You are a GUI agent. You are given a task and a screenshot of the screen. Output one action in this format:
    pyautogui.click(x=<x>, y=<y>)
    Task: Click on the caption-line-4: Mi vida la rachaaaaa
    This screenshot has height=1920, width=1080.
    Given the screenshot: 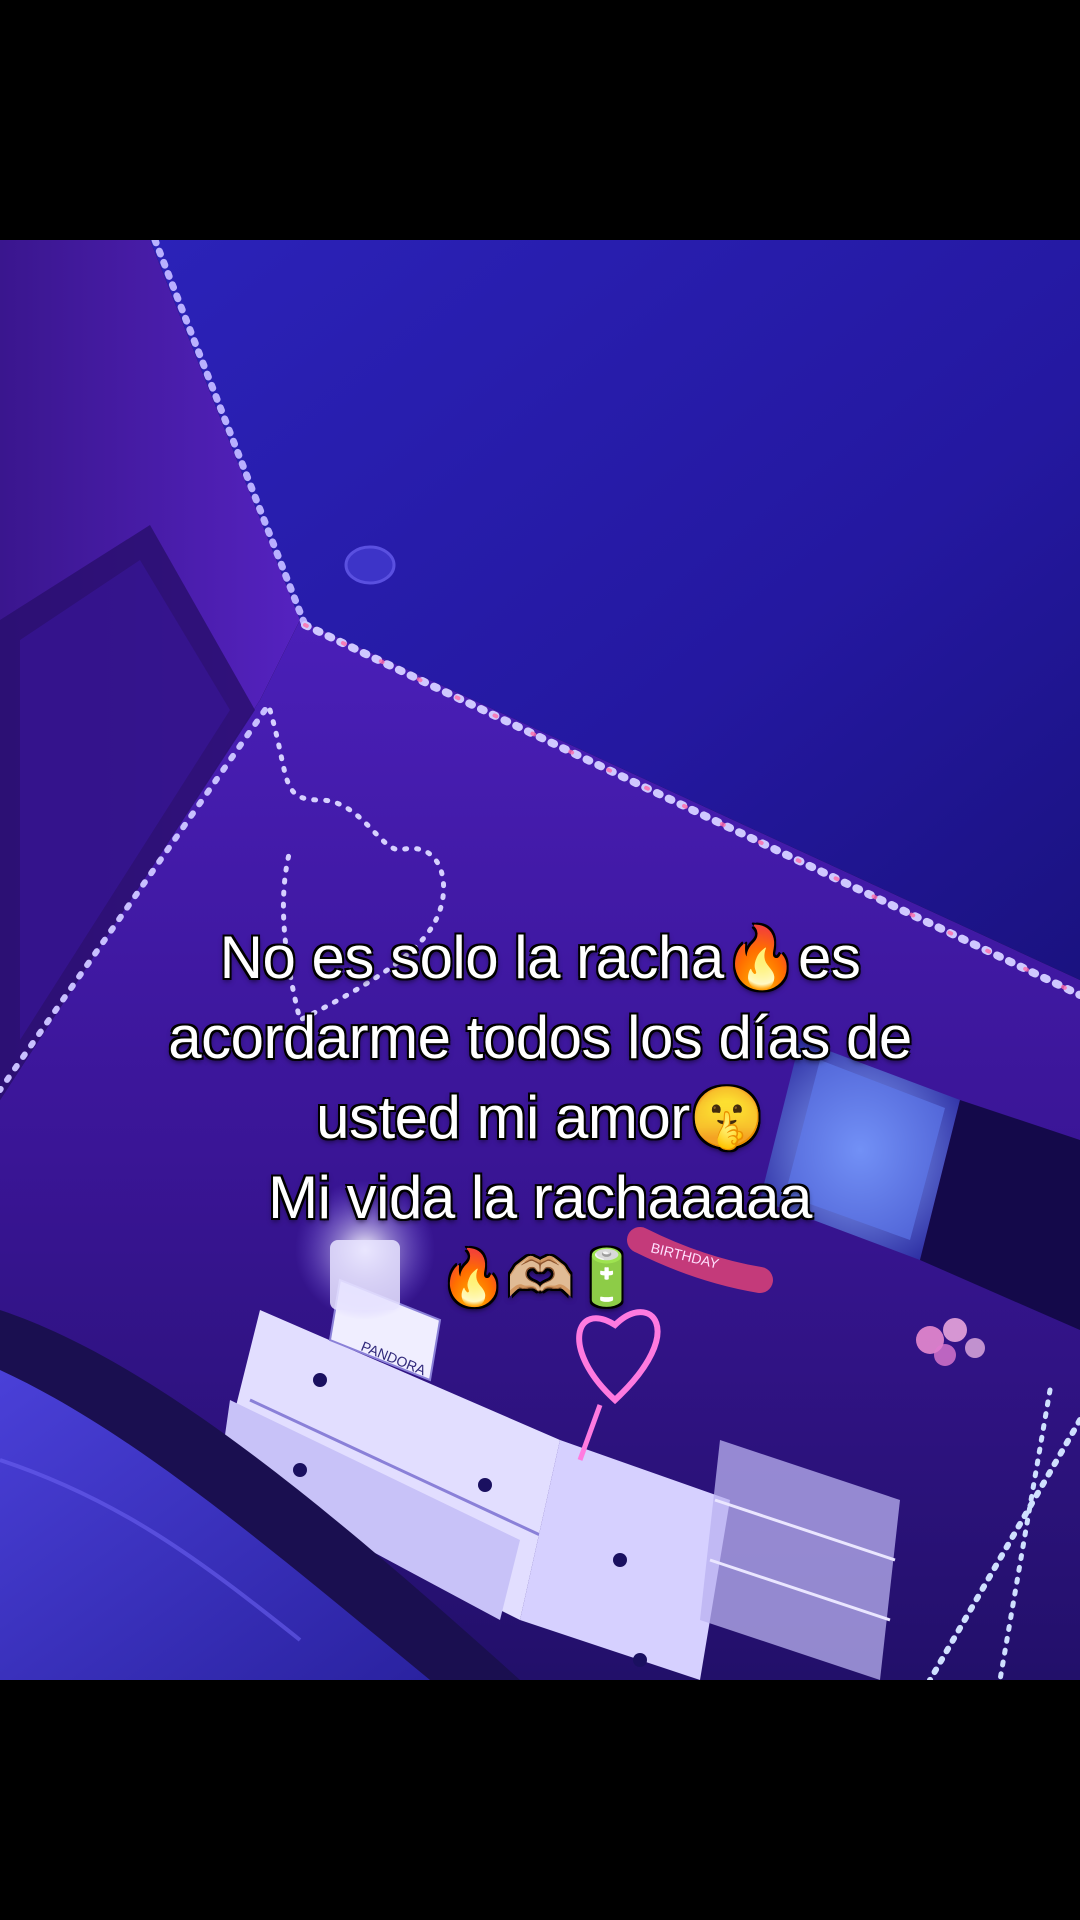 What is the action you would take?
    pyautogui.click(x=540, y=1197)
    